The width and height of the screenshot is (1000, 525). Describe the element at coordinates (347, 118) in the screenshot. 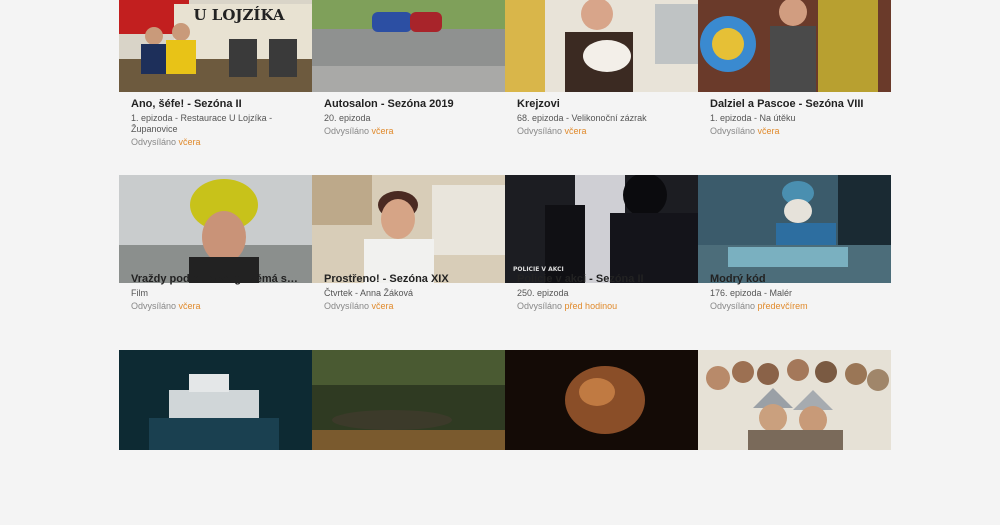

I see `episode-info: 20. epizoda` at that location.